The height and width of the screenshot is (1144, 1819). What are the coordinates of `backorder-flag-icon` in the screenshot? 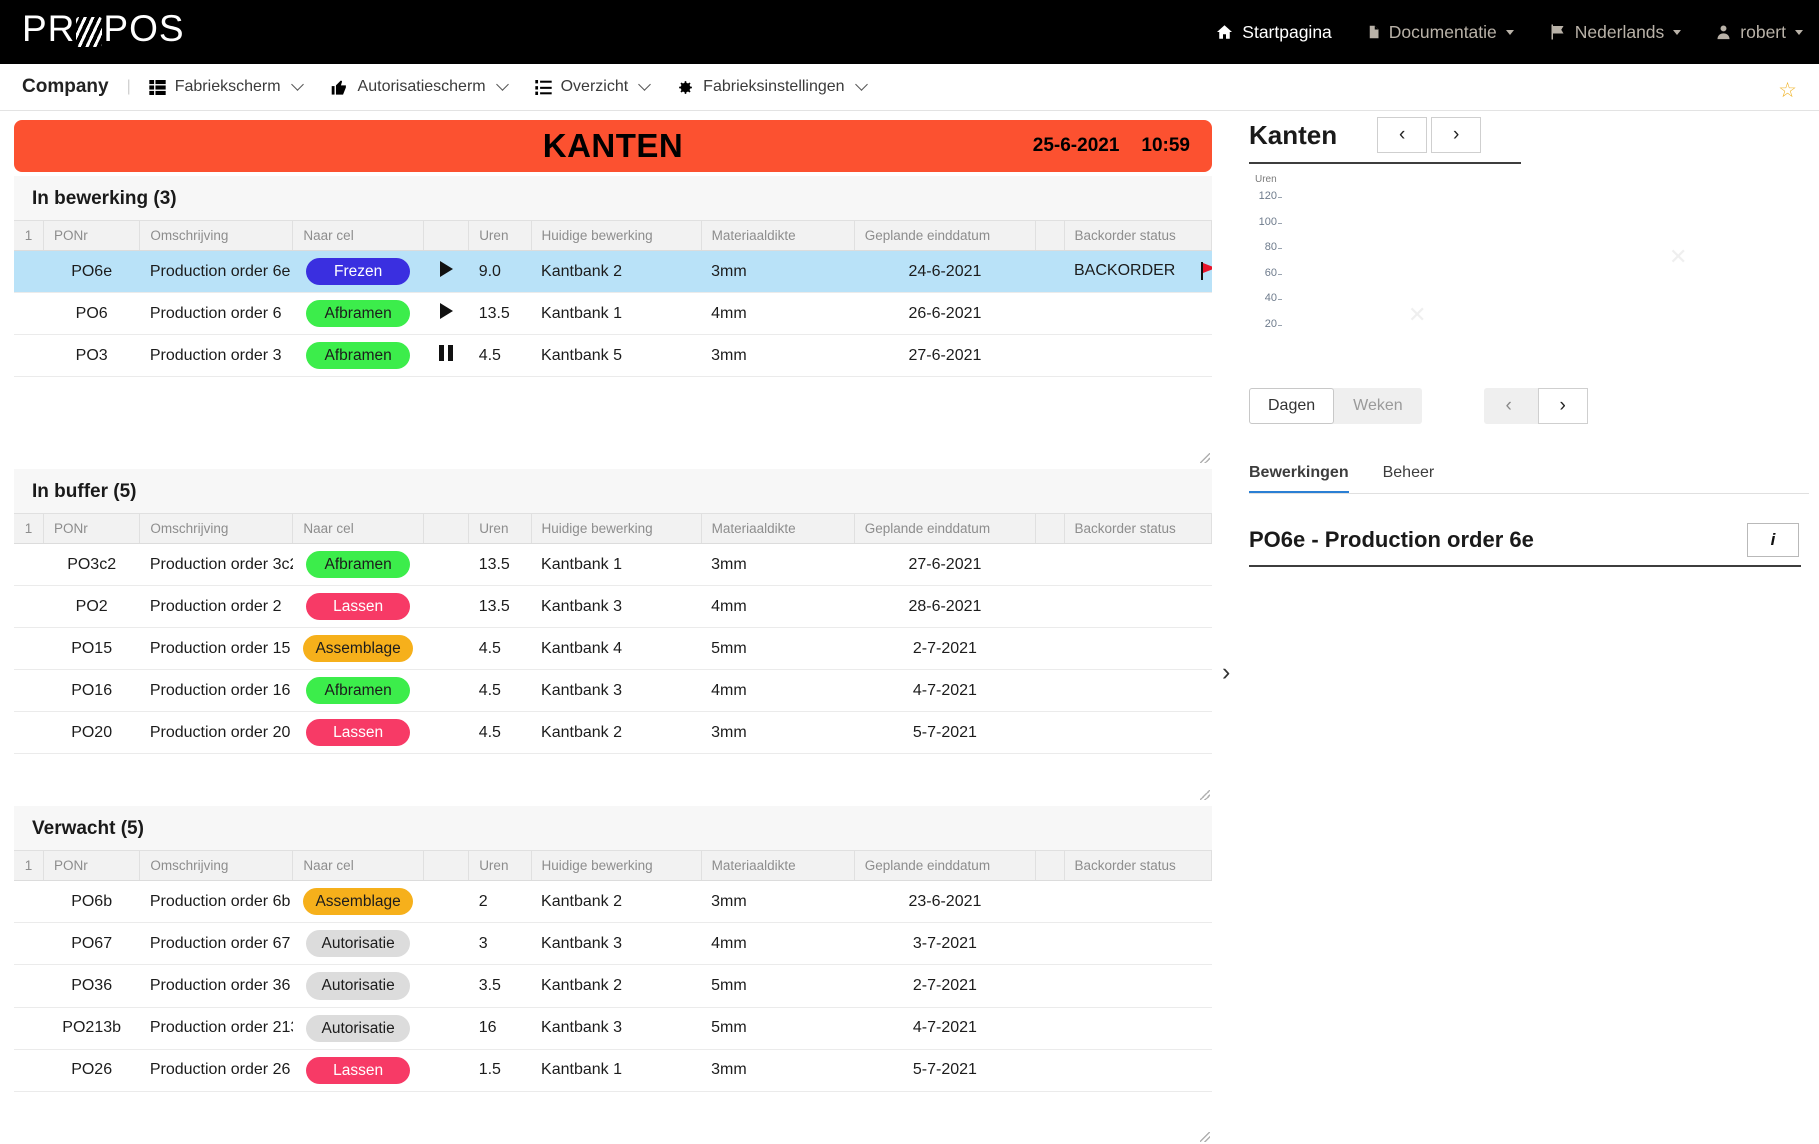 It's located at (1206, 271).